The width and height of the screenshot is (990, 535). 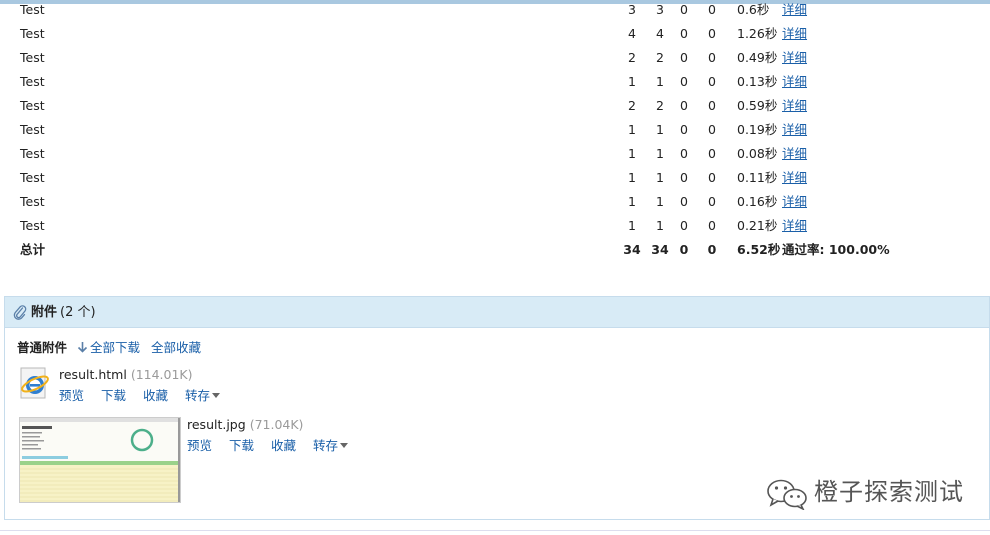 What do you see at coordinates (497, 312) in the screenshot?
I see `attachments-header: 附件 (2 个)` at bounding box center [497, 312].